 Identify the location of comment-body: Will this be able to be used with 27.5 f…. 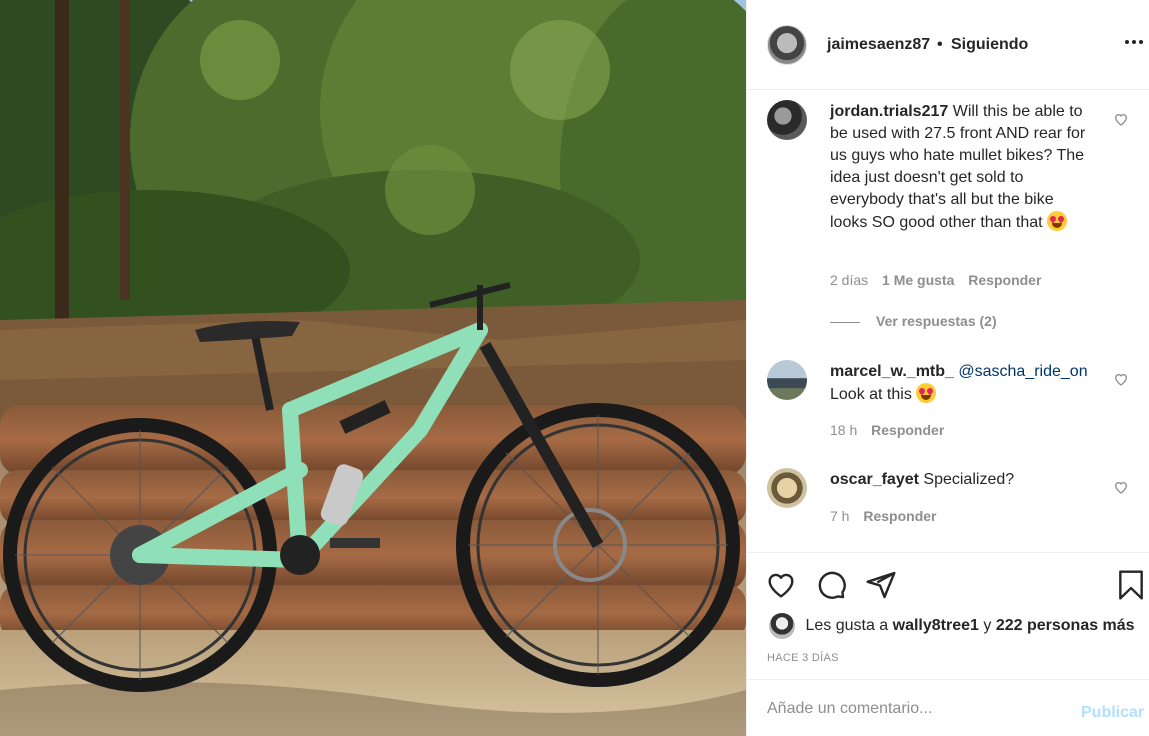
(958, 167).